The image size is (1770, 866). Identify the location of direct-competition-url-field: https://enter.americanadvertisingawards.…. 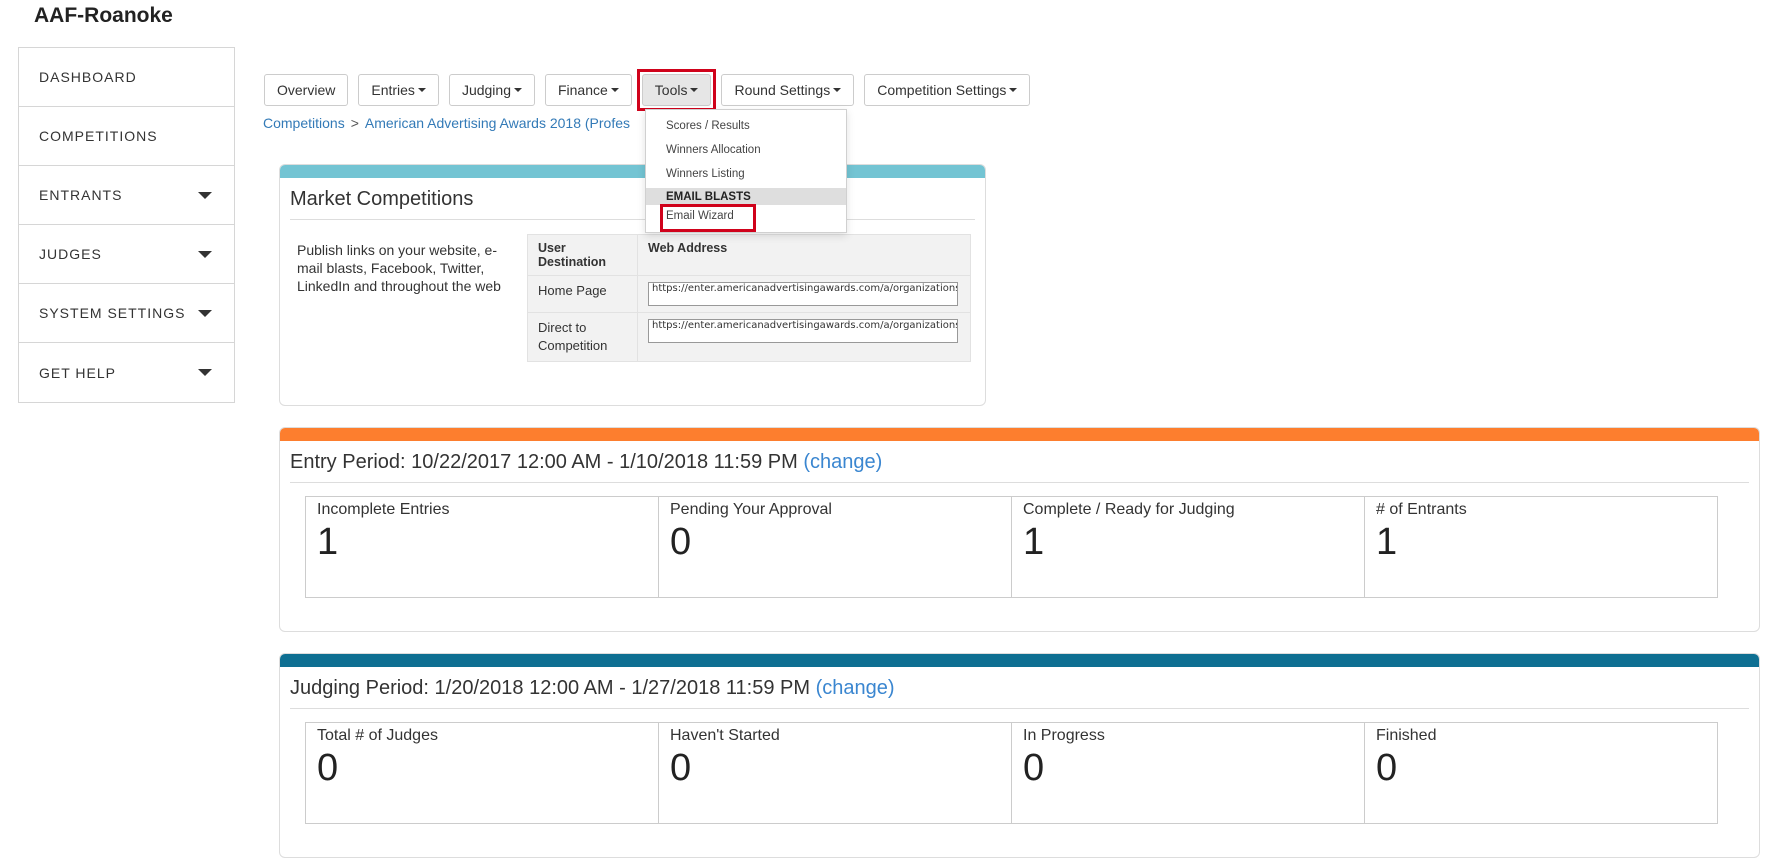
(803, 331).